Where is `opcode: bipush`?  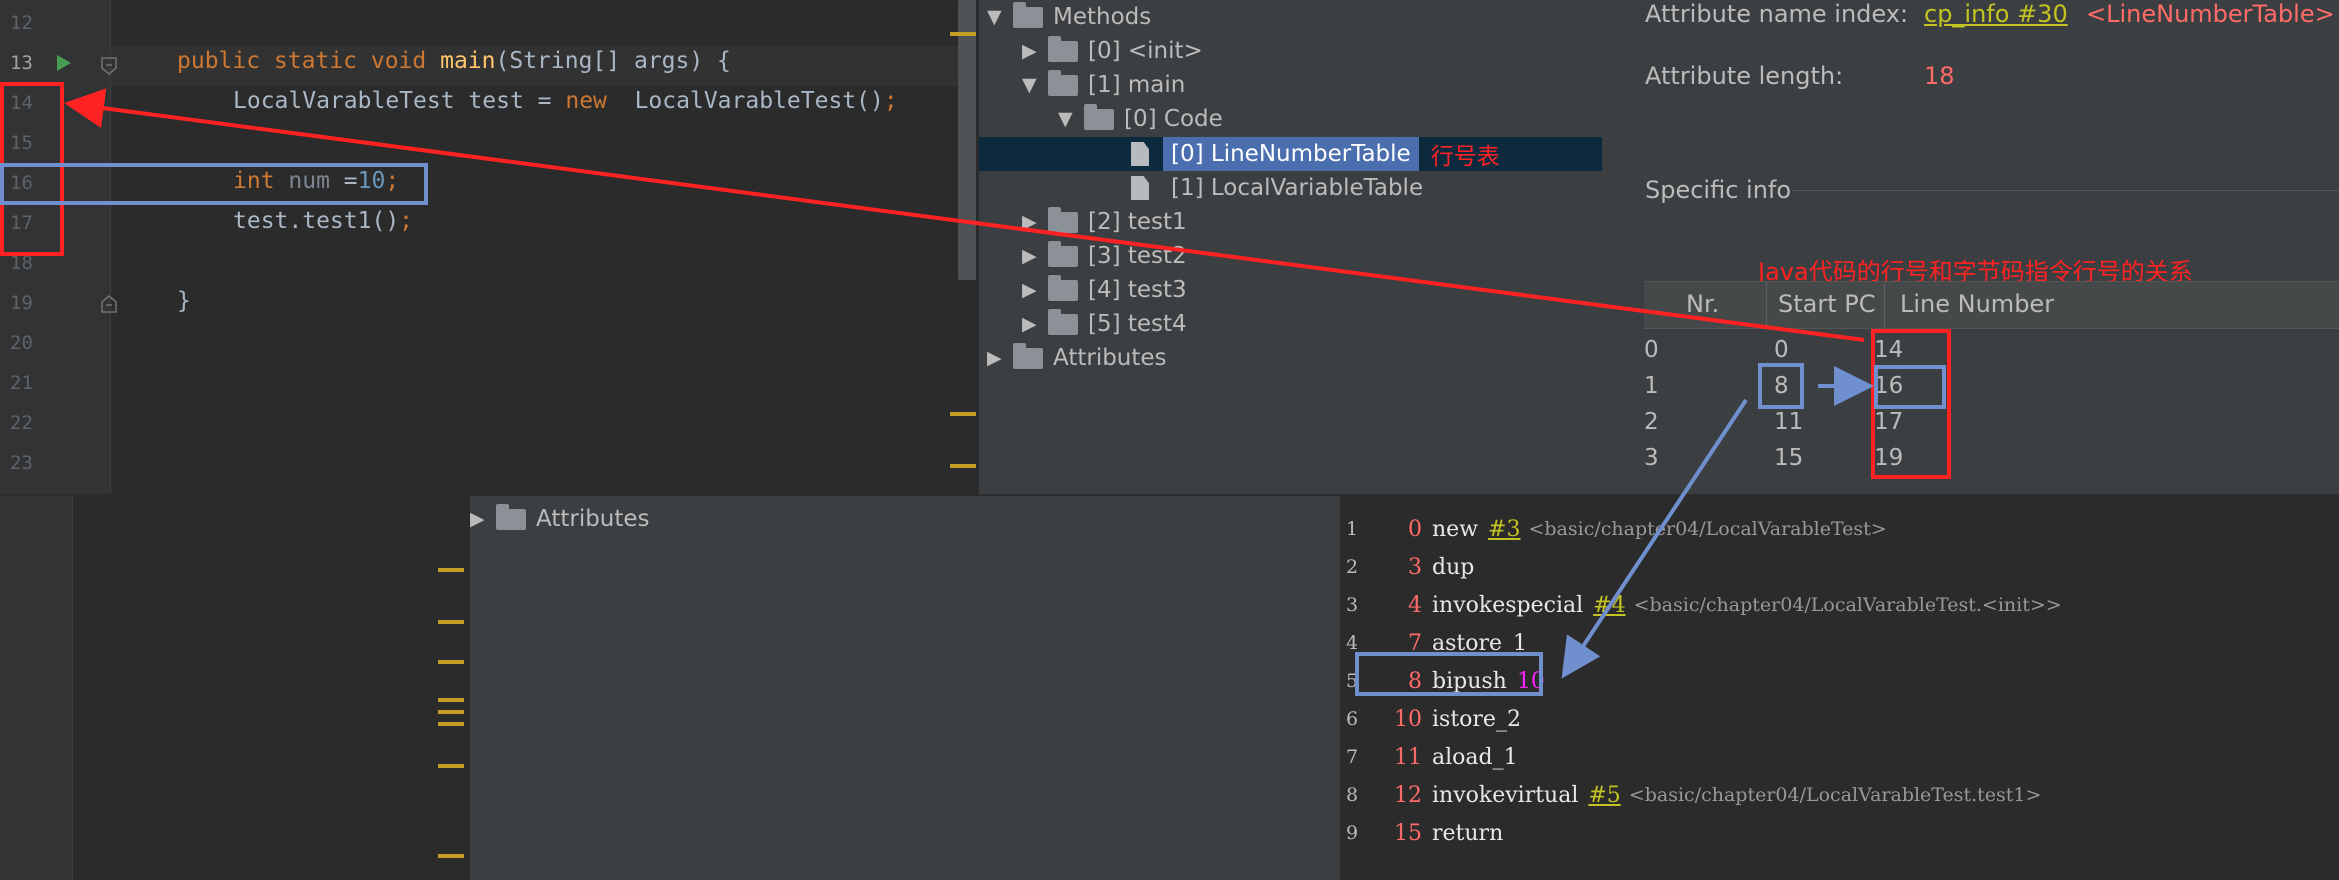 opcode: bipush is located at coordinates (1469, 681).